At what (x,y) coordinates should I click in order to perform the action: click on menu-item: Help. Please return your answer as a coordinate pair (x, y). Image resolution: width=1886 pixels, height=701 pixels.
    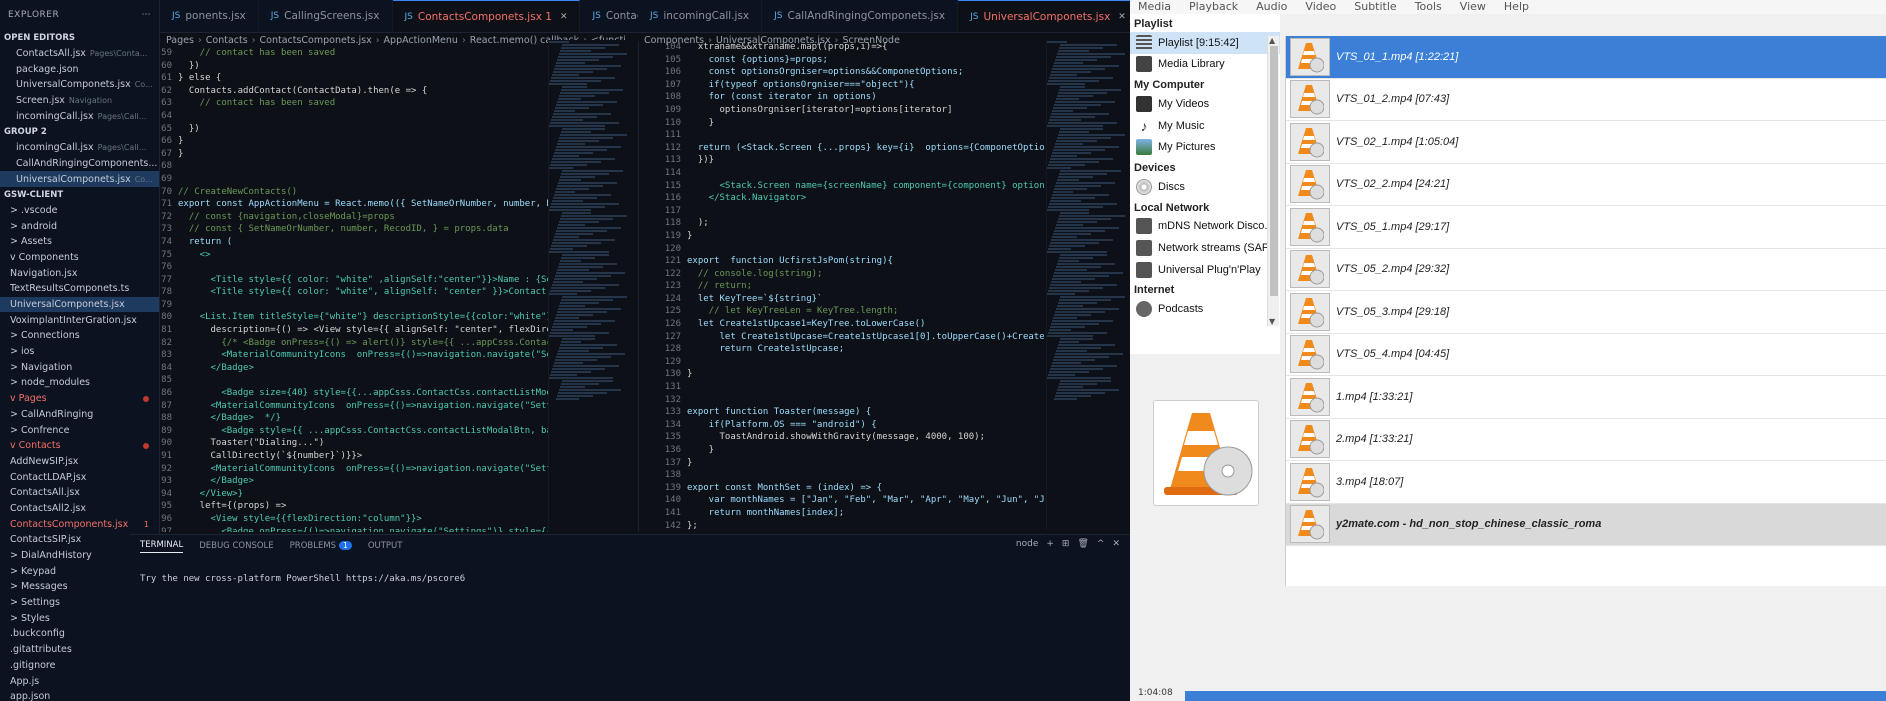
    Looking at the image, I should click on (1516, 7).